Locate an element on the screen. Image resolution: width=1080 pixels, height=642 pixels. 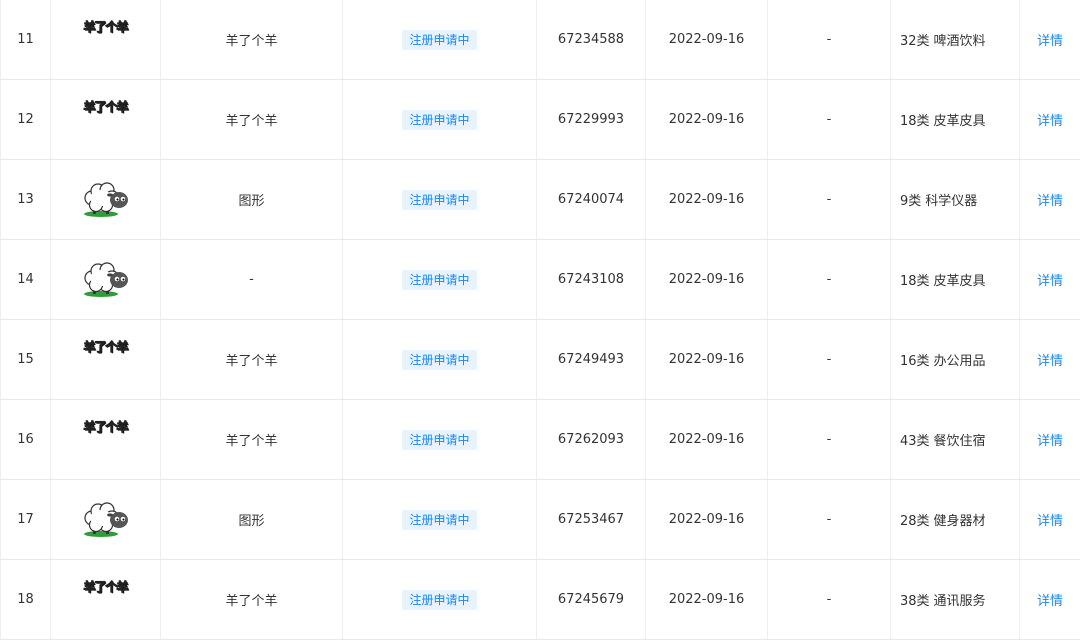
sheep-logo-icon is located at coordinates (105, 199).